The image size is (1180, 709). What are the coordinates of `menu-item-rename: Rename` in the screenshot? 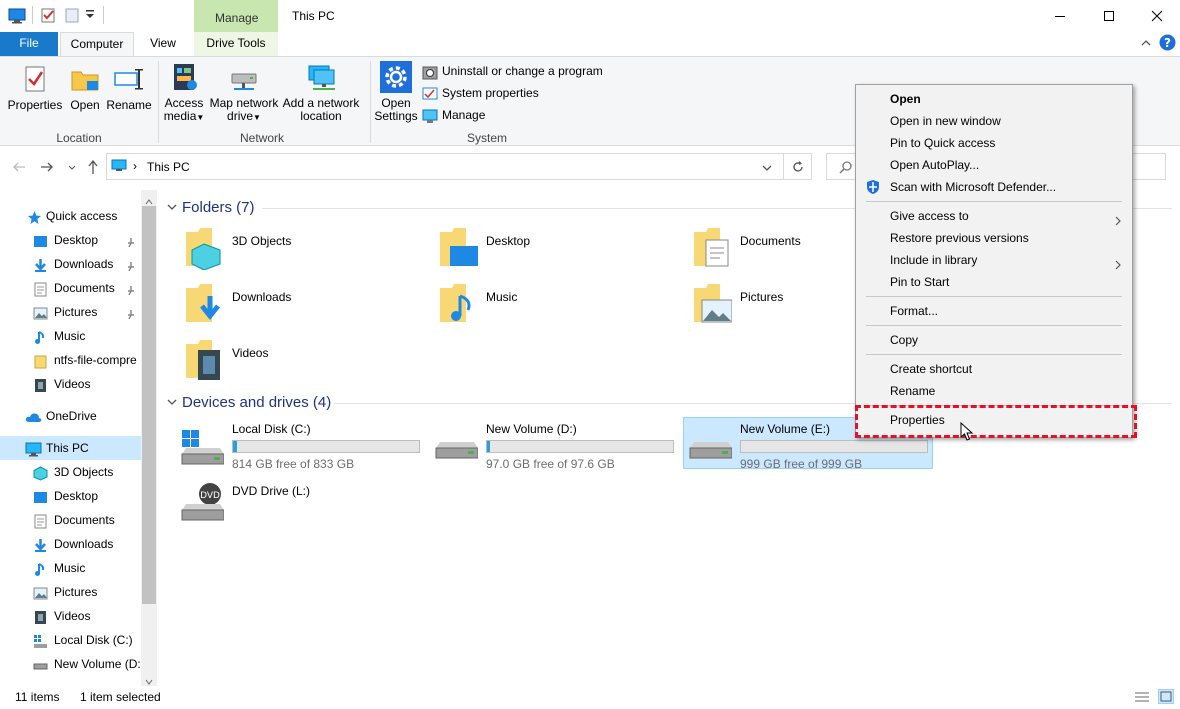 It's located at (994, 391).